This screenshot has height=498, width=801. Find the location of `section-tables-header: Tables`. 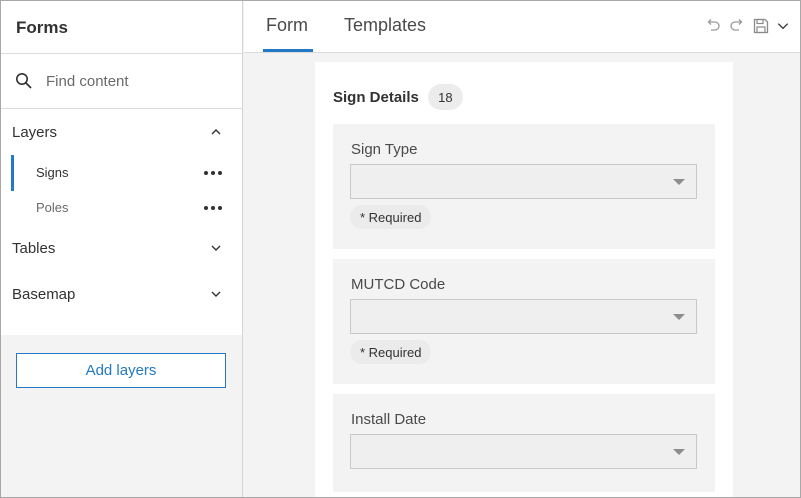

section-tables-header: Tables is located at coordinates (121, 248).